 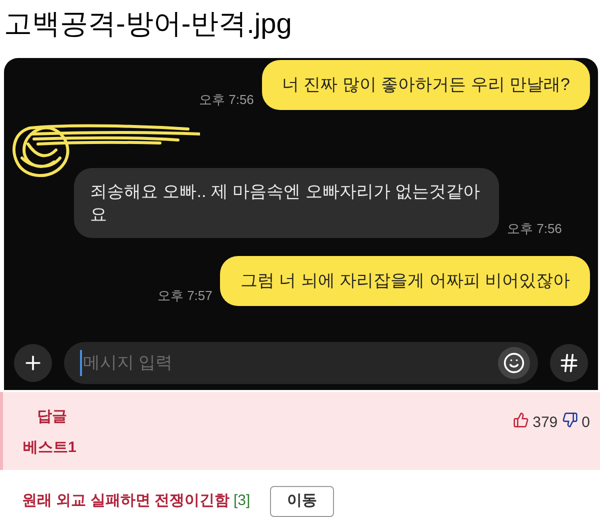 I want to click on message-field: 메시지 입력, so click(x=301, y=363).